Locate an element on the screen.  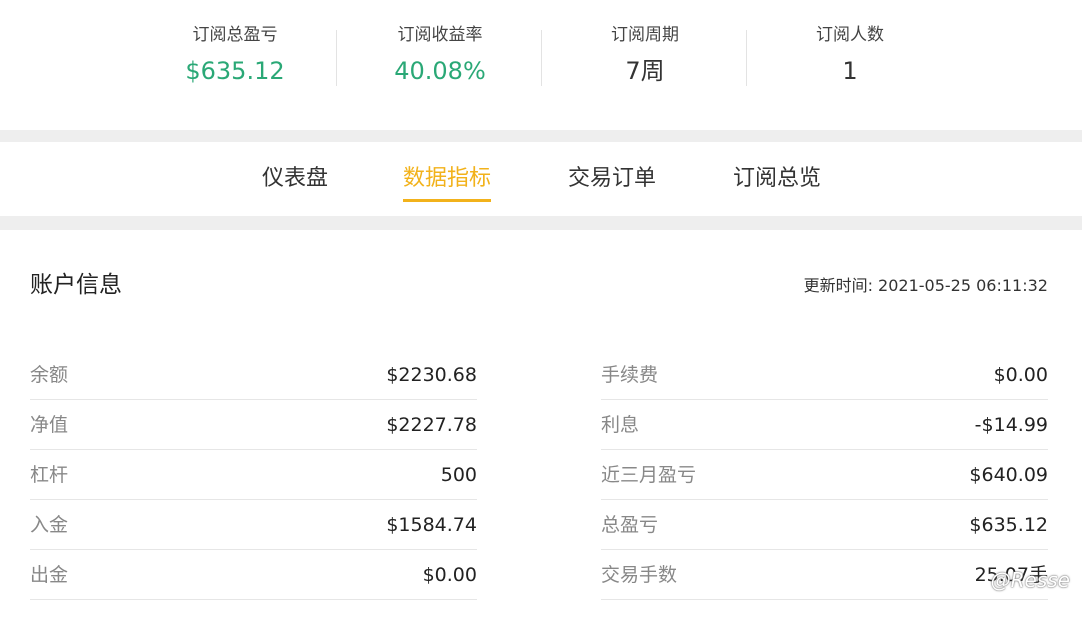
info-value: $635.12 is located at coordinates (1008, 525).